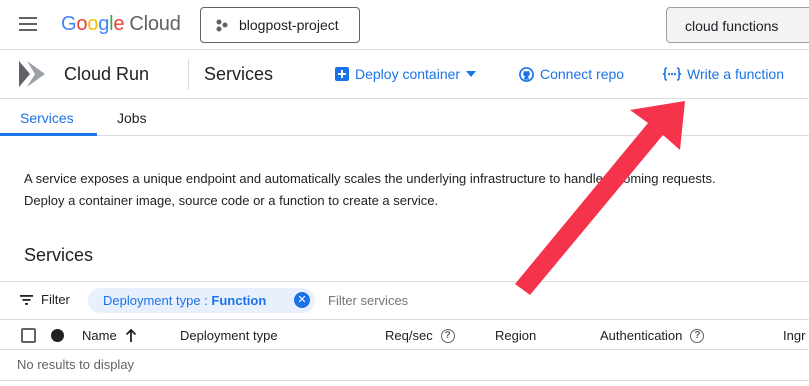 Image resolution: width=809 pixels, height=386 pixels. What do you see at coordinates (155, 24) in the screenshot?
I see `logo-suffix: Cloud` at bounding box center [155, 24].